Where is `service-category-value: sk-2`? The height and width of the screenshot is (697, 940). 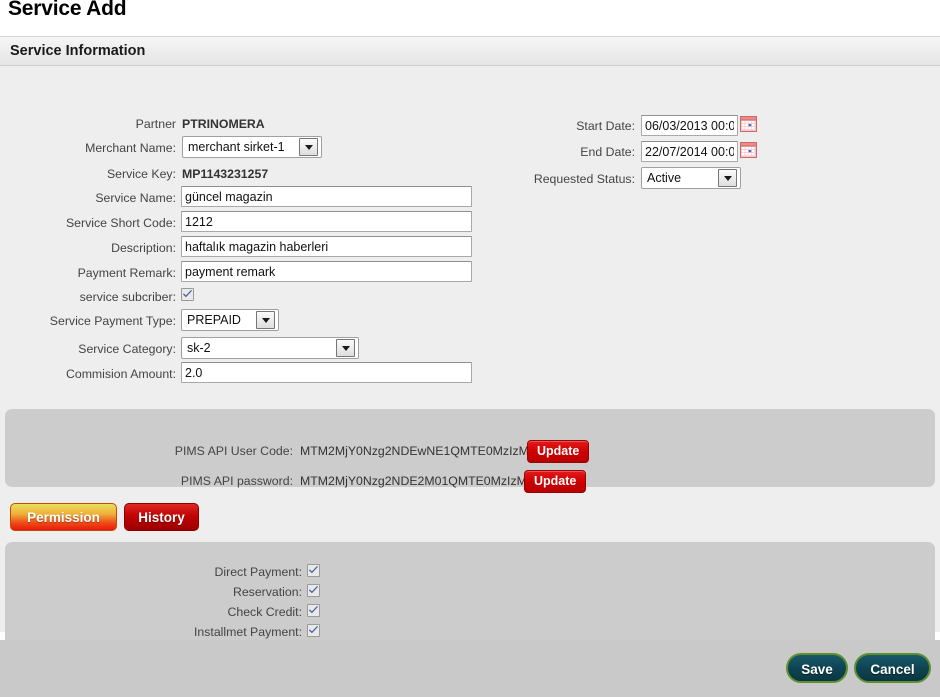 service-category-value: sk-2 is located at coordinates (199, 348).